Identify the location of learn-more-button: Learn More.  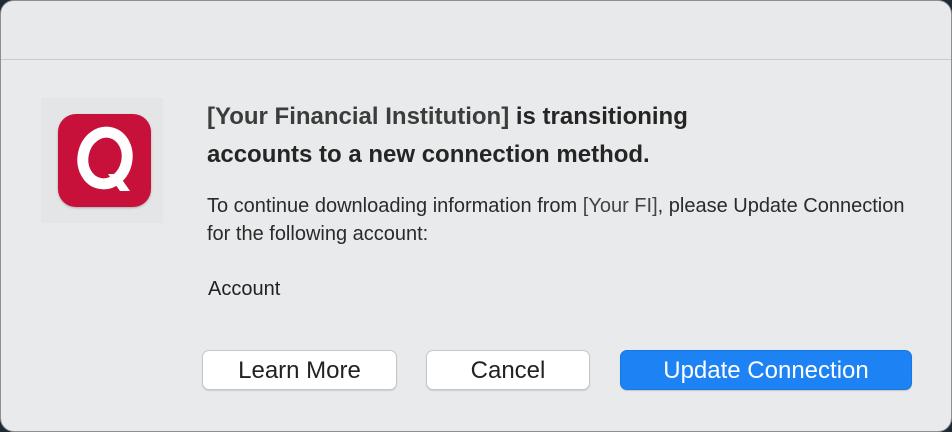
(299, 370).